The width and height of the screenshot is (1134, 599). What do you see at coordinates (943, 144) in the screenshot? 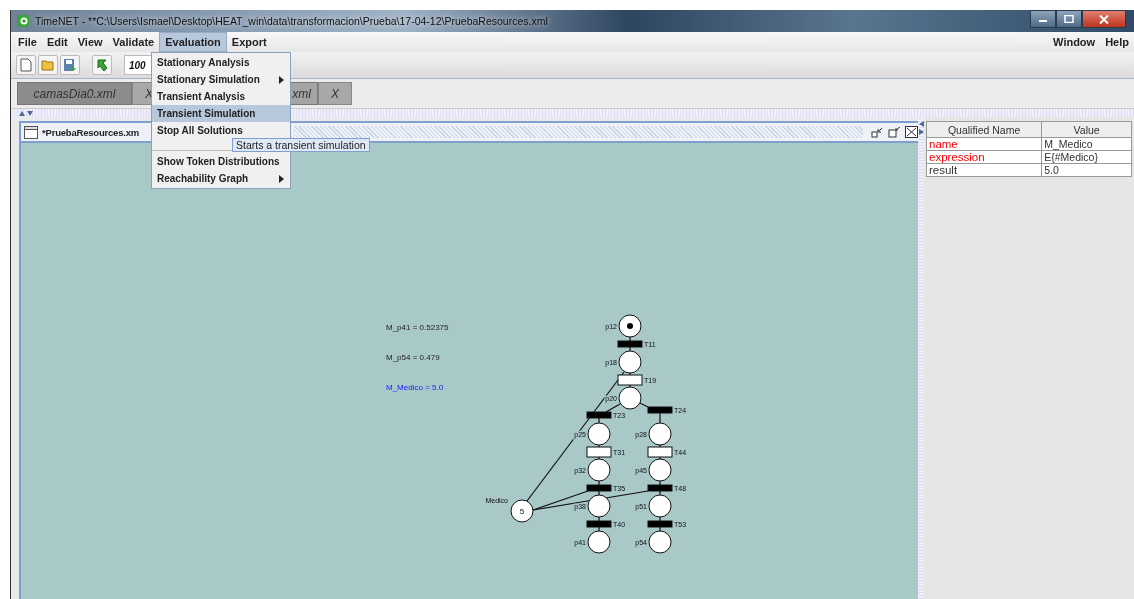
I see `property-name: name` at bounding box center [943, 144].